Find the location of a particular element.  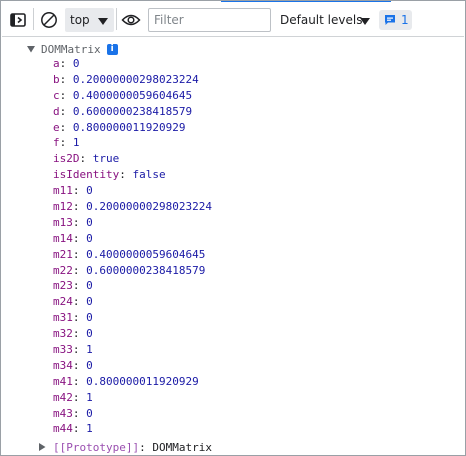

property-row: m34: 0 is located at coordinates (132, 366).